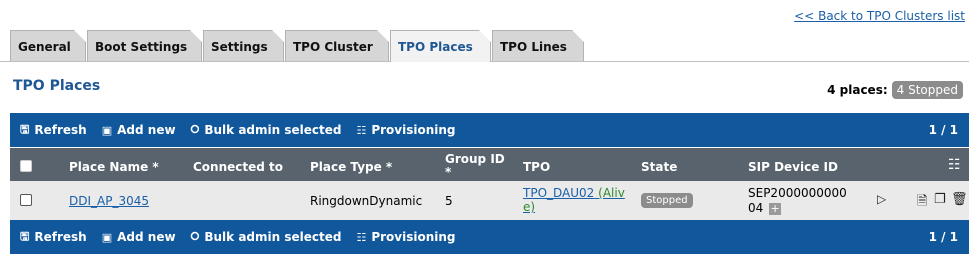  What do you see at coordinates (351, 167) in the screenshot?
I see `col-place-type: Place Type *` at bounding box center [351, 167].